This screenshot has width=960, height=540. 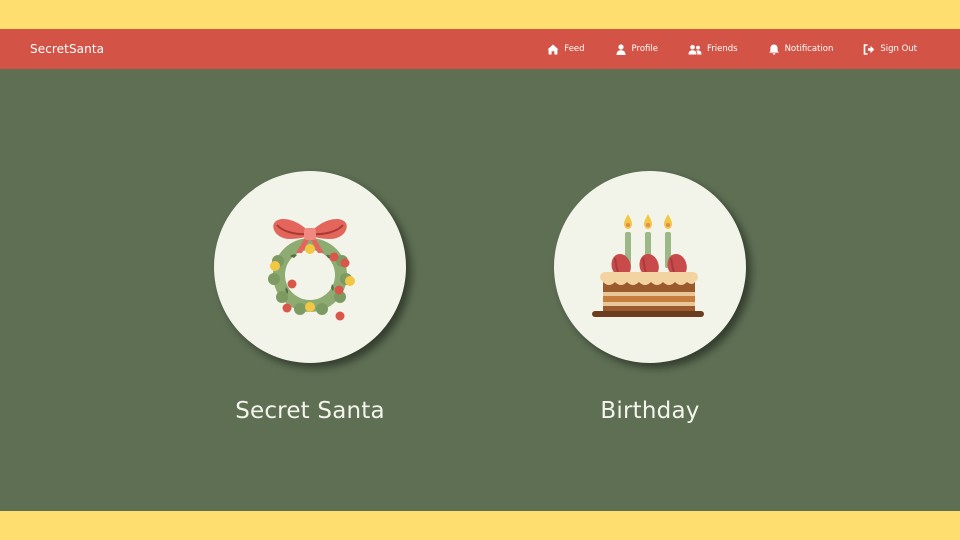 What do you see at coordinates (773, 49) in the screenshot?
I see `bell-icon` at bounding box center [773, 49].